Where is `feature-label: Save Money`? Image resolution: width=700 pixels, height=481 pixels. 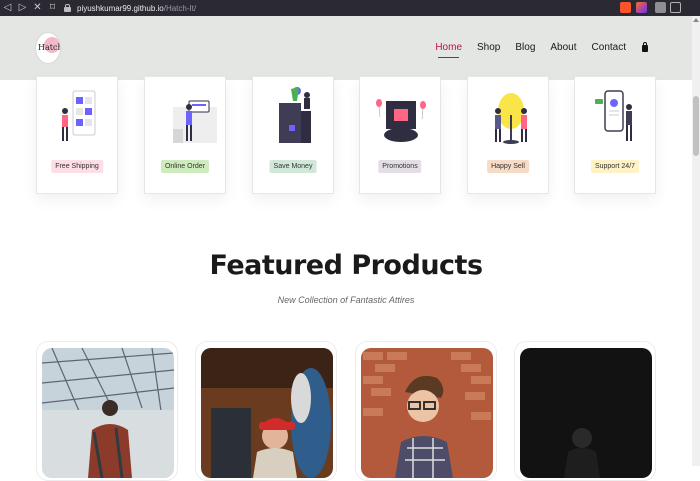 feature-label: Save Money is located at coordinates (293, 166).